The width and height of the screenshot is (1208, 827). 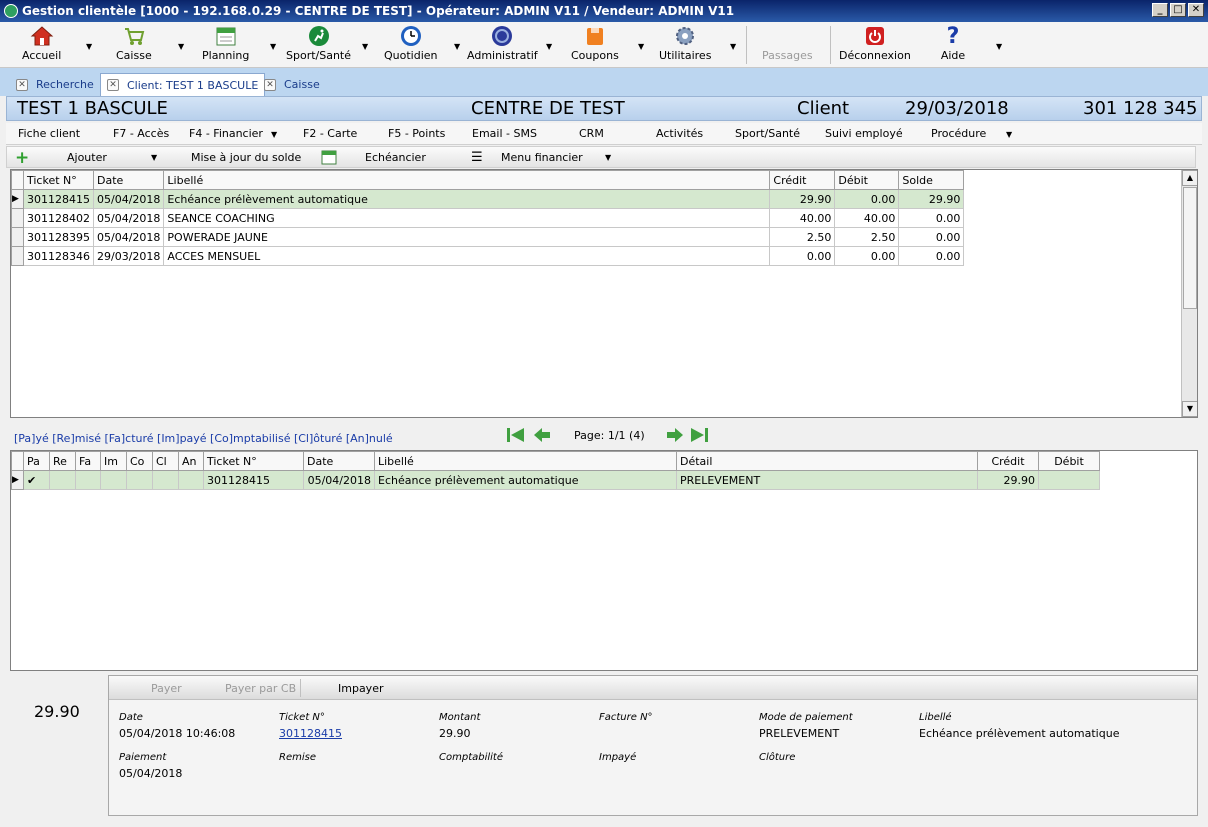 What do you see at coordinates (17, 480) in the screenshot?
I see `row-indicator-icon: ▶` at bounding box center [17, 480].